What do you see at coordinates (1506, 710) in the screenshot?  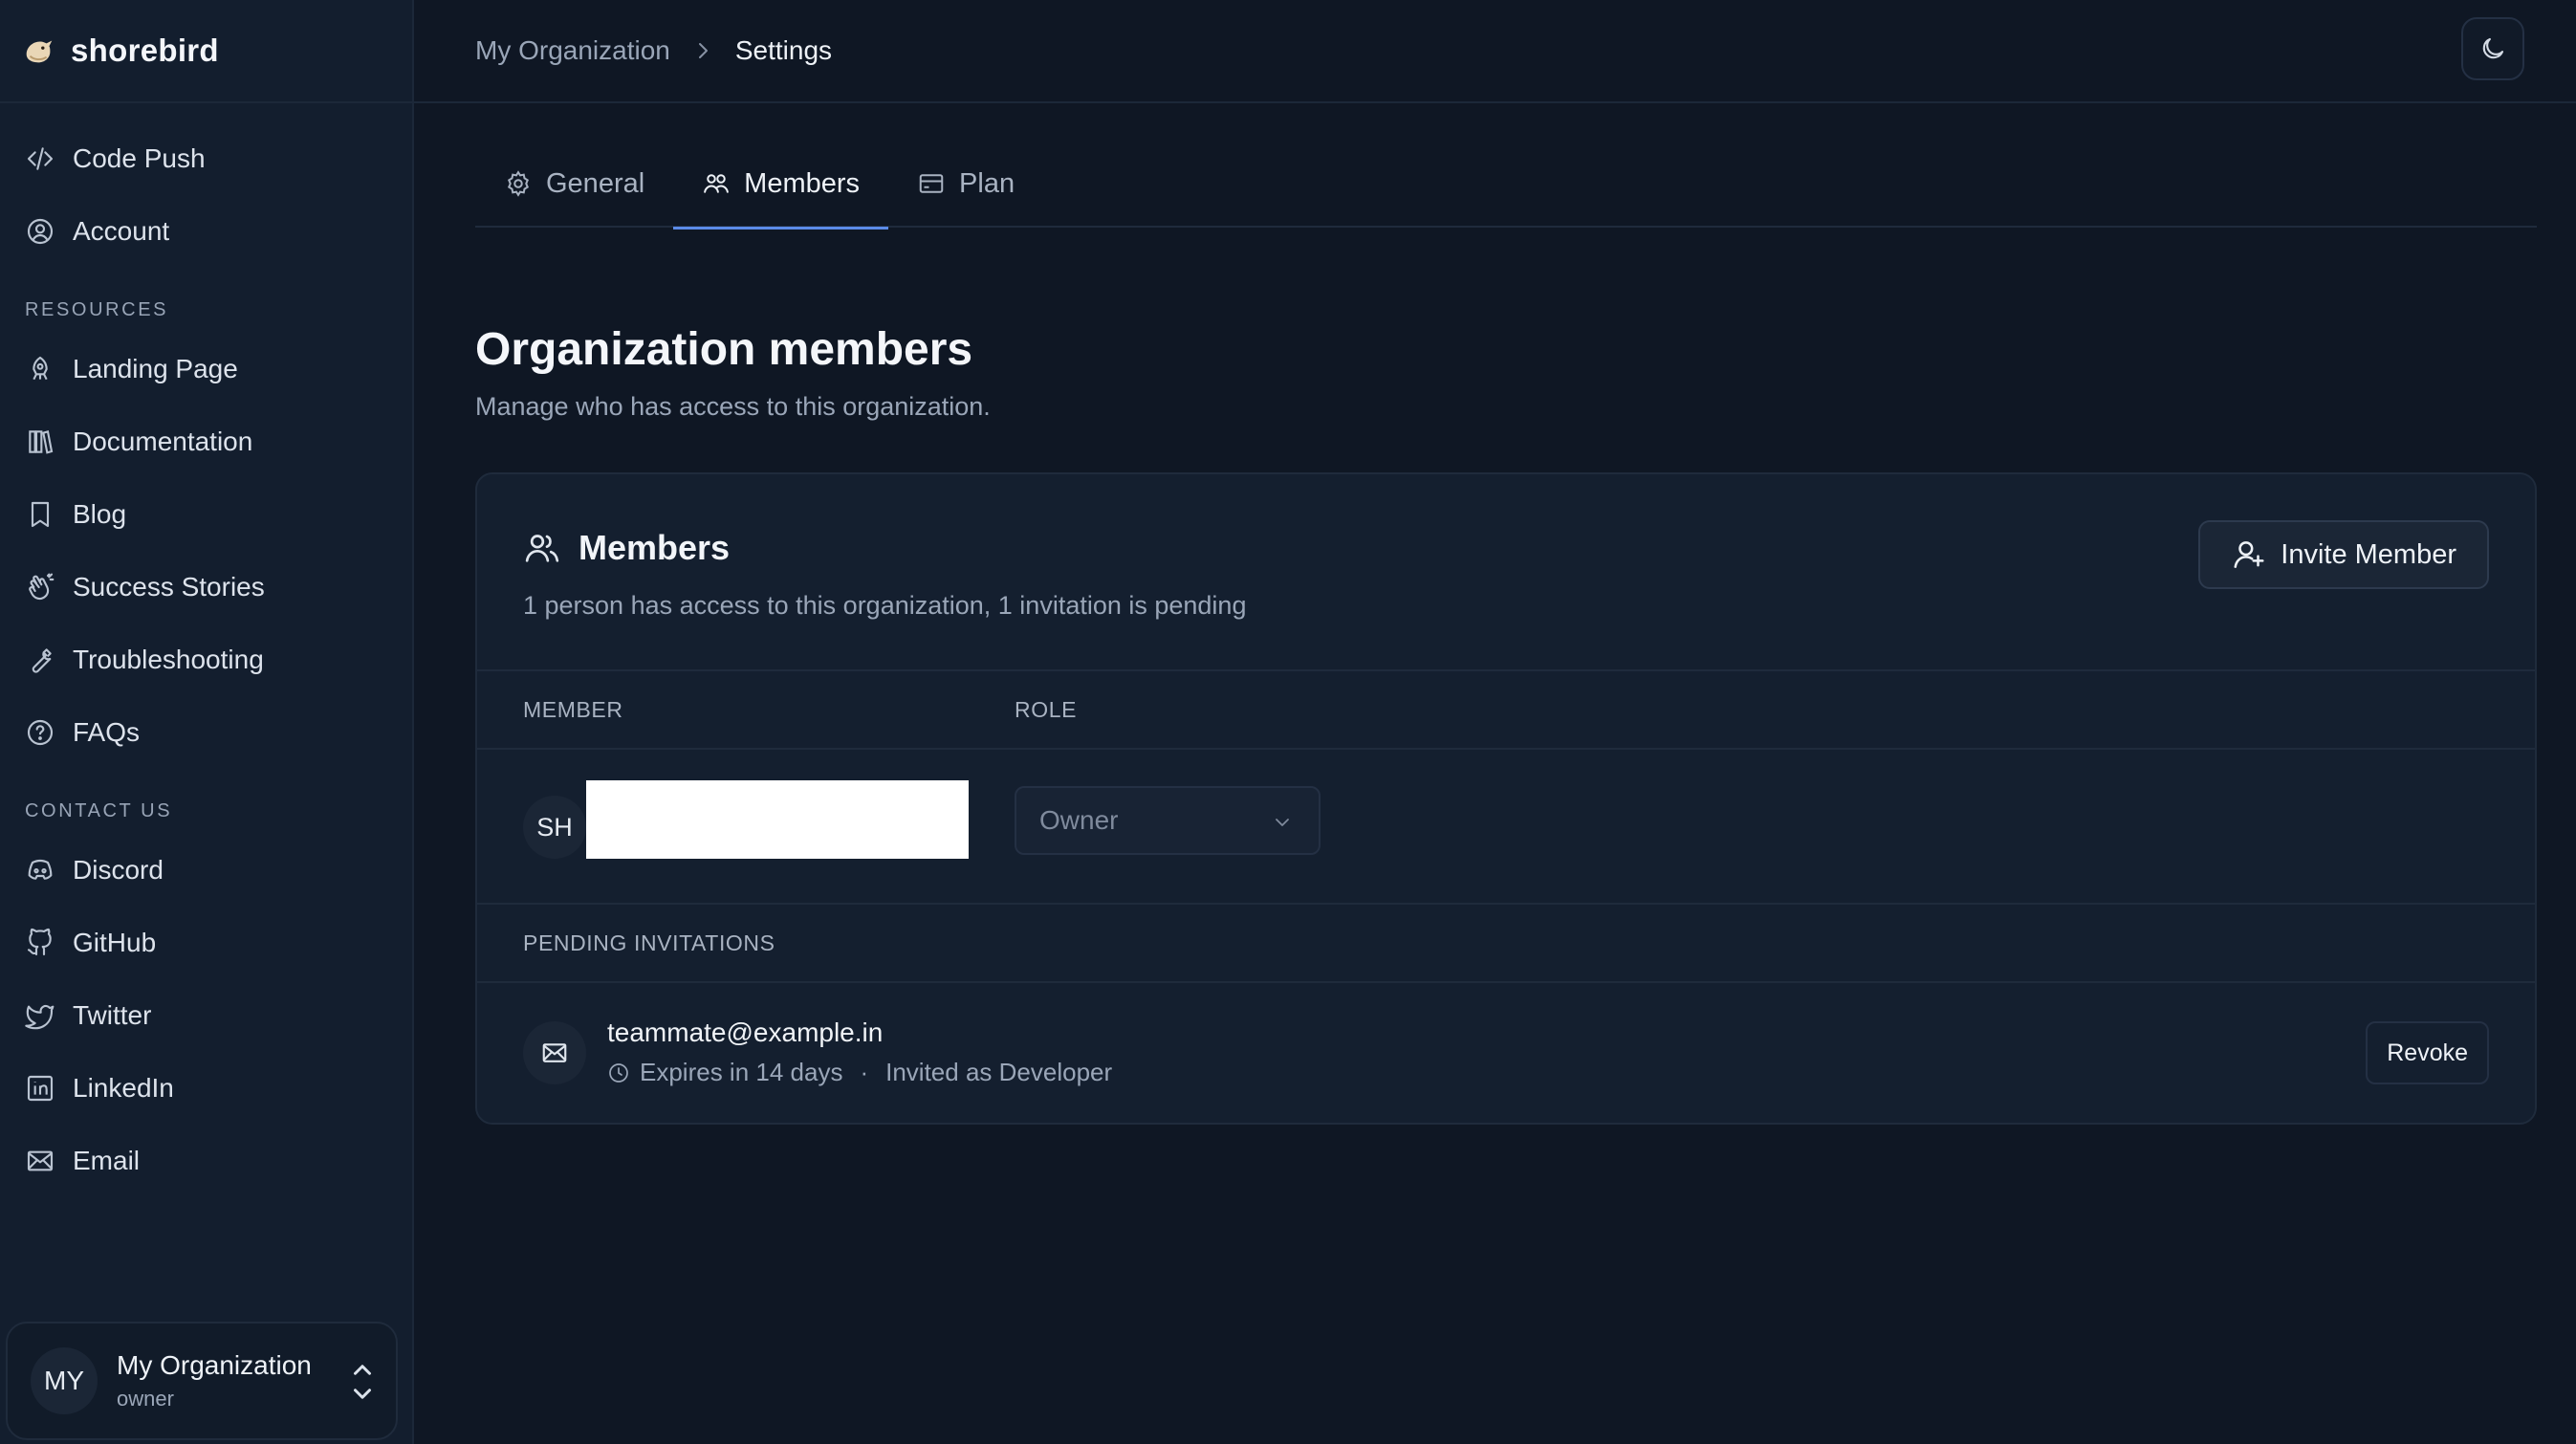 I see `members-table-header: MEMBER ROLE` at bounding box center [1506, 710].